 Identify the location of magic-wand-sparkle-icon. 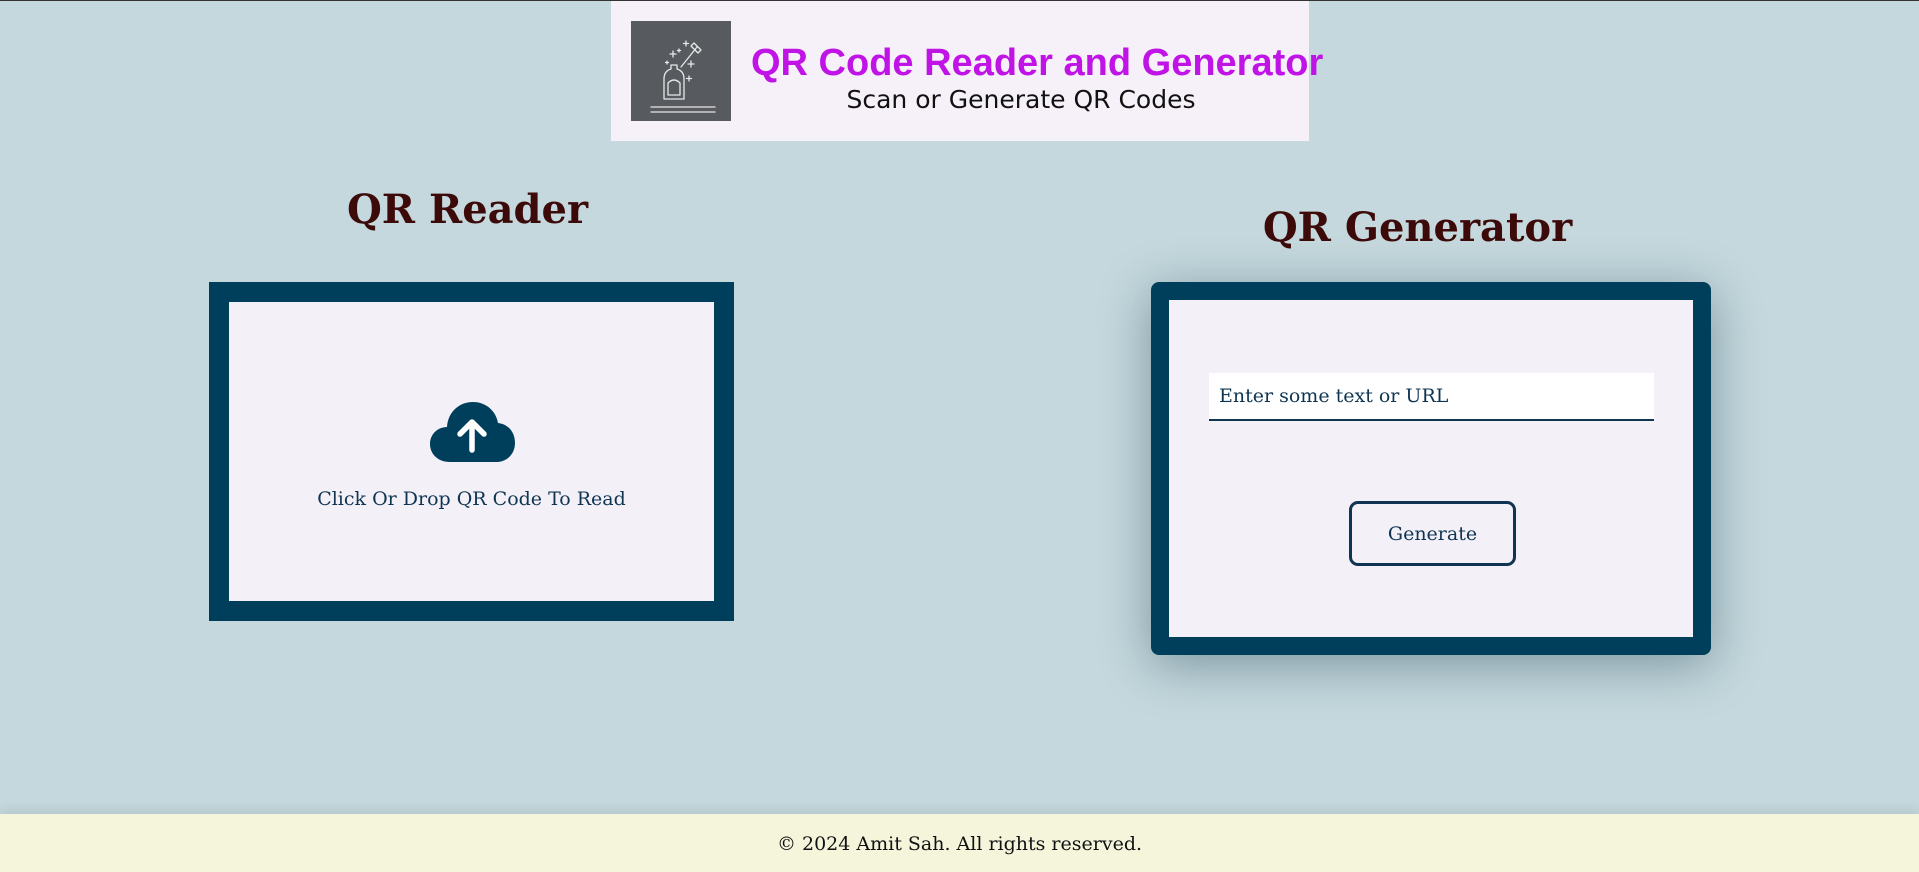
(683, 76).